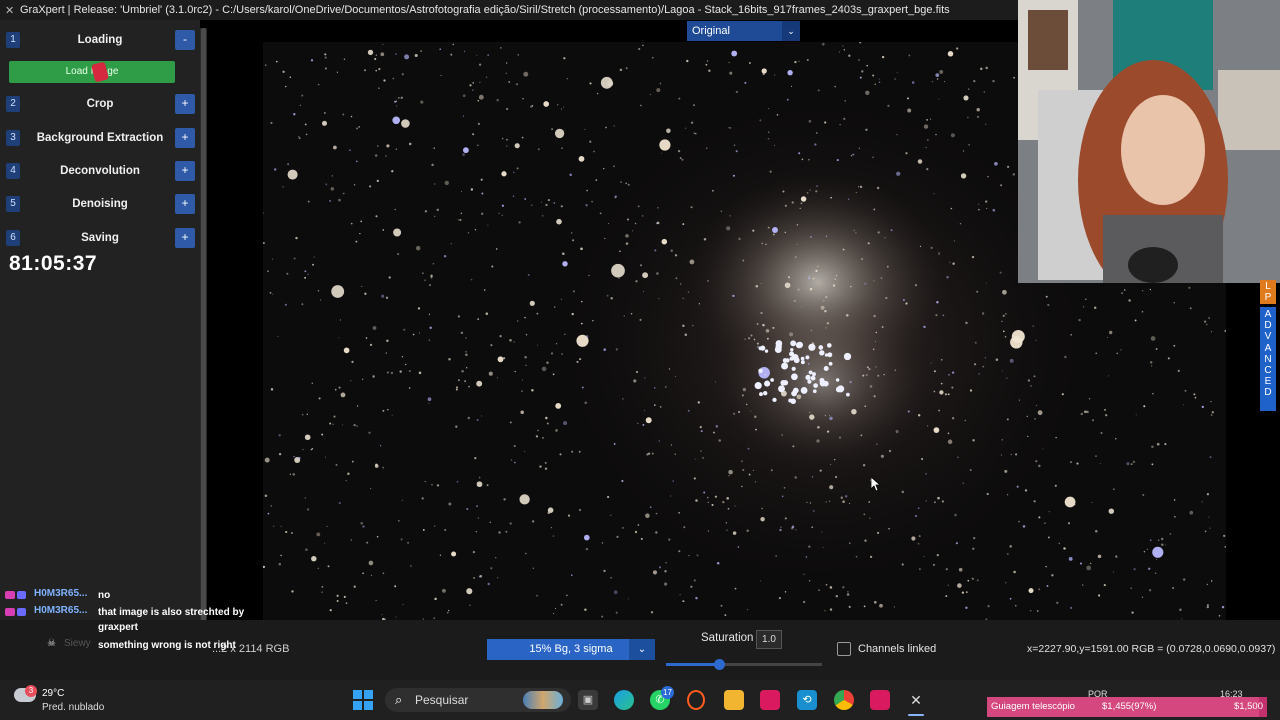  Describe the element at coordinates (10, 612) in the screenshot. I see `heart-badge-icon` at that location.